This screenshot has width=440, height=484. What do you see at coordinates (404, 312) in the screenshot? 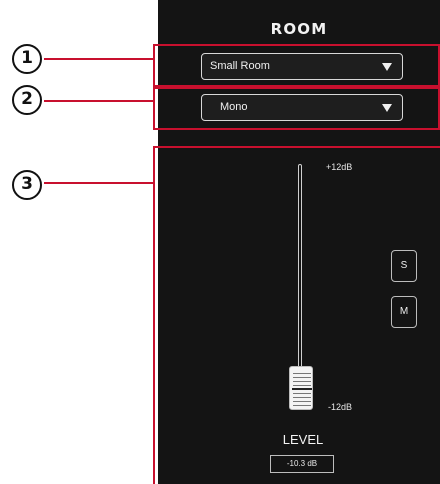
I see `mute-button: M` at bounding box center [404, 312].